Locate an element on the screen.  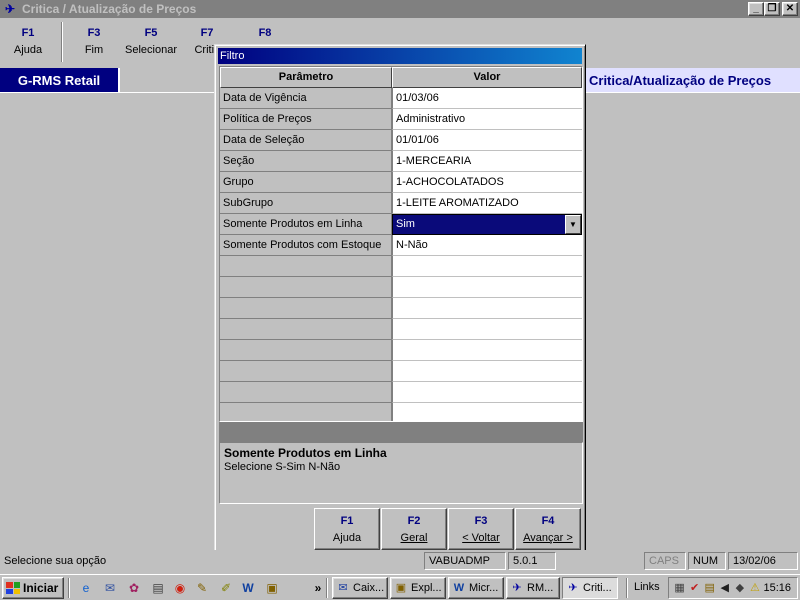
f1-ajuda-button: F1 Ajuda is located at coordinates (347, 529).